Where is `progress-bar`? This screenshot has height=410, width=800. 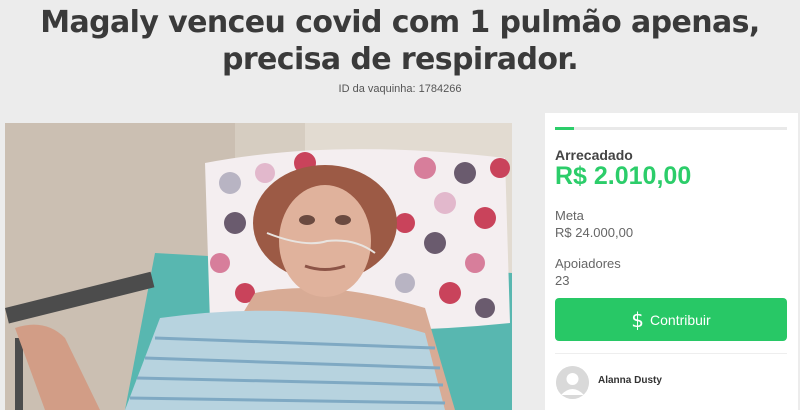 progress-bar is located at coordinates (671, 128).